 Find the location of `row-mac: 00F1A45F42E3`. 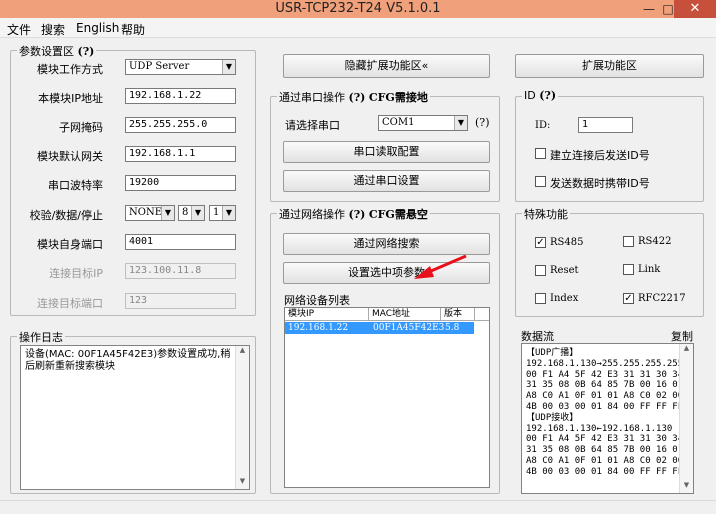

row-mac: 00F1A45F42E3 is located at coordinates (409, 328).